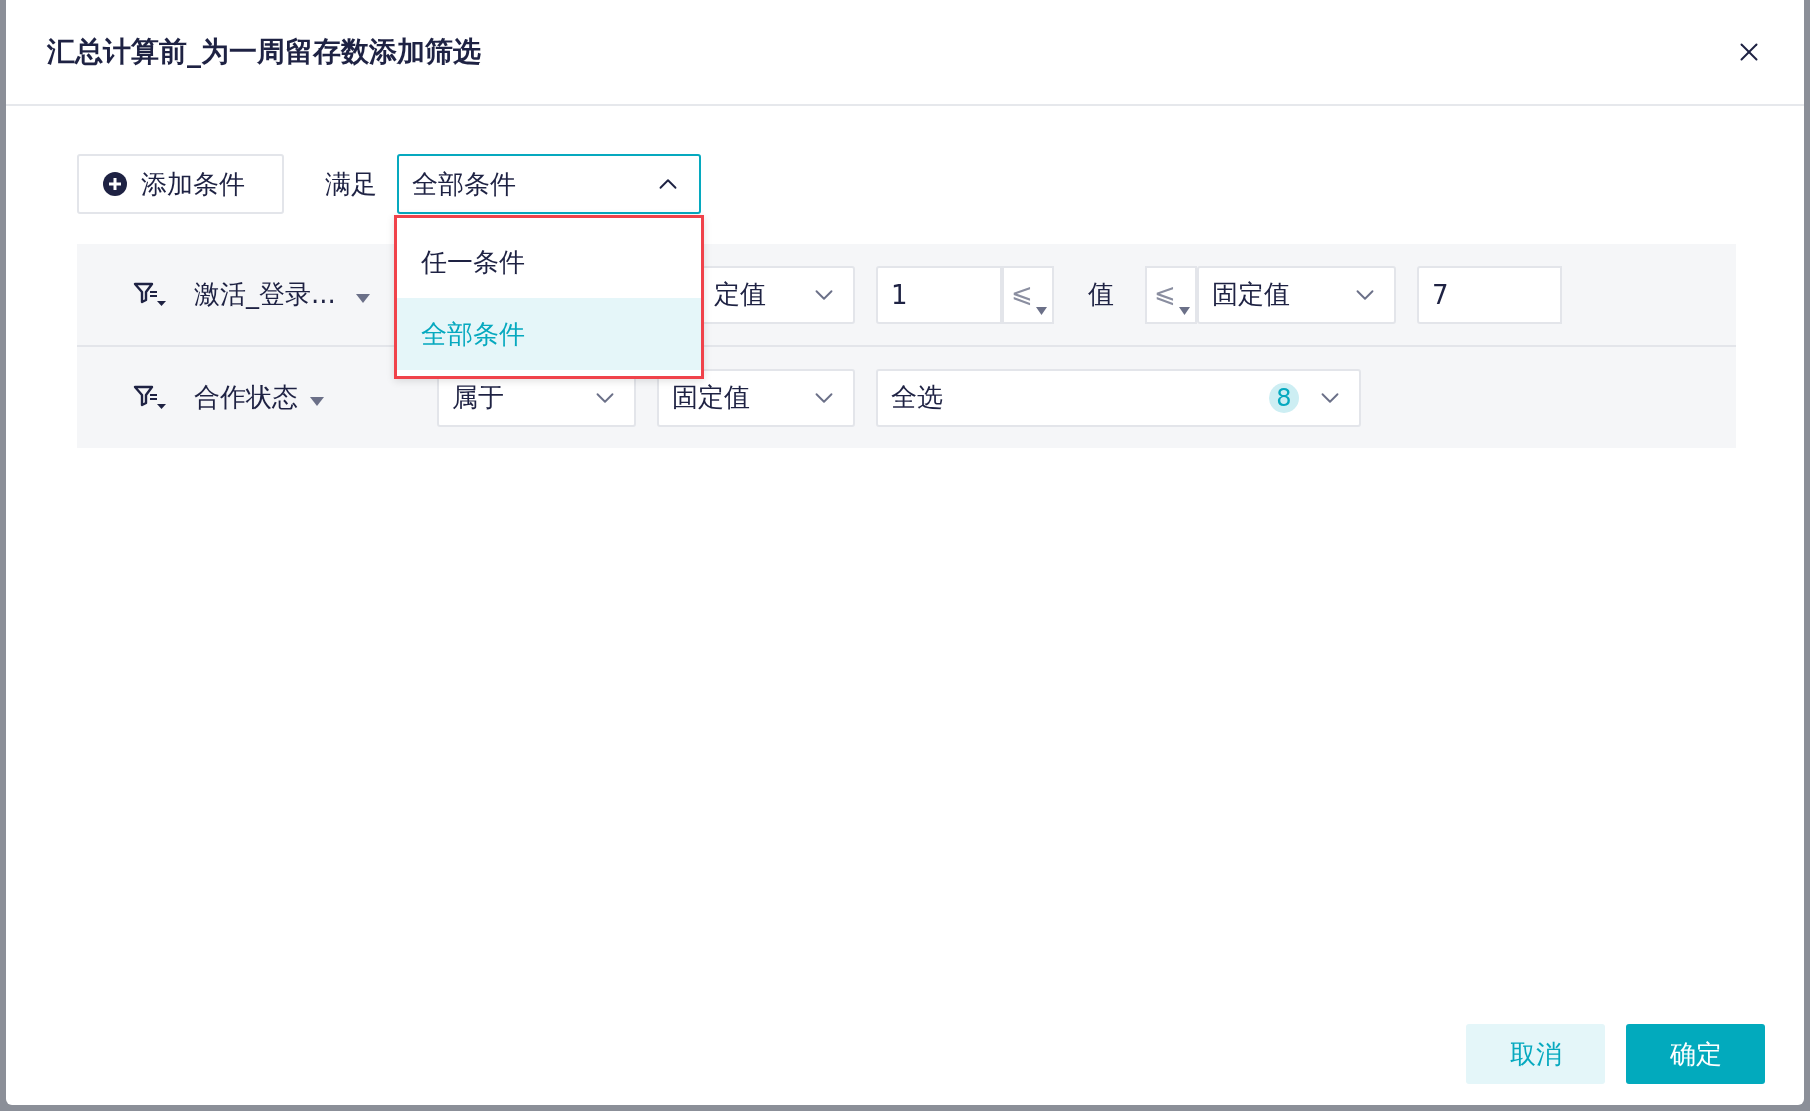 The height and width of the screenshot is (1111, 1810). Describe the element at coordinates (115, 184) in the screenshot. I see `plus-circle-icon` at that location.